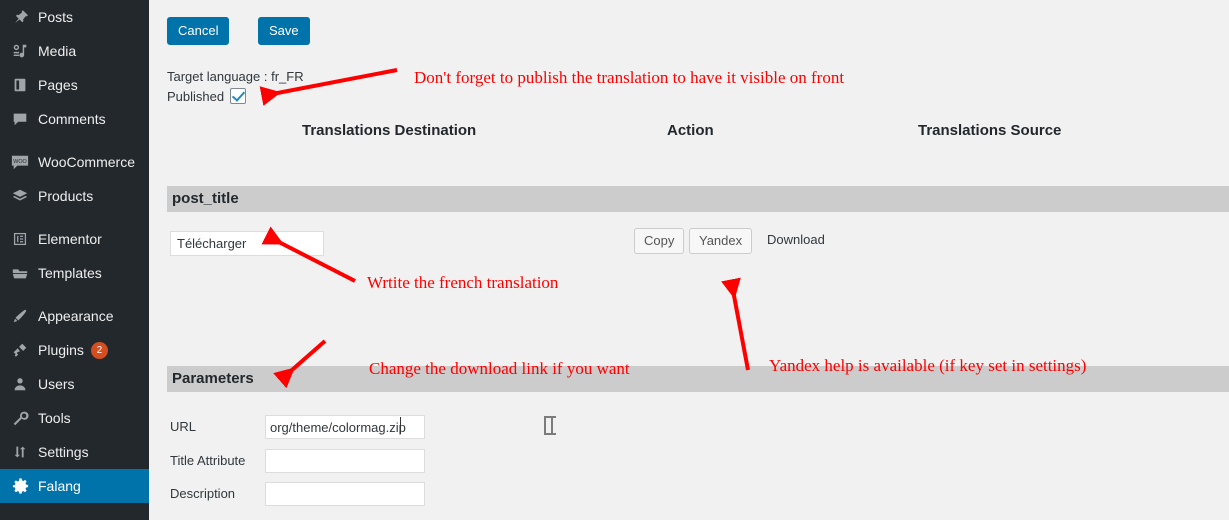 The height and width of the screenshot is (520, 1229). Describe the element at coordinates (57, 51) in the screenshot. I see `sidebar-item-label: Media` at that location.